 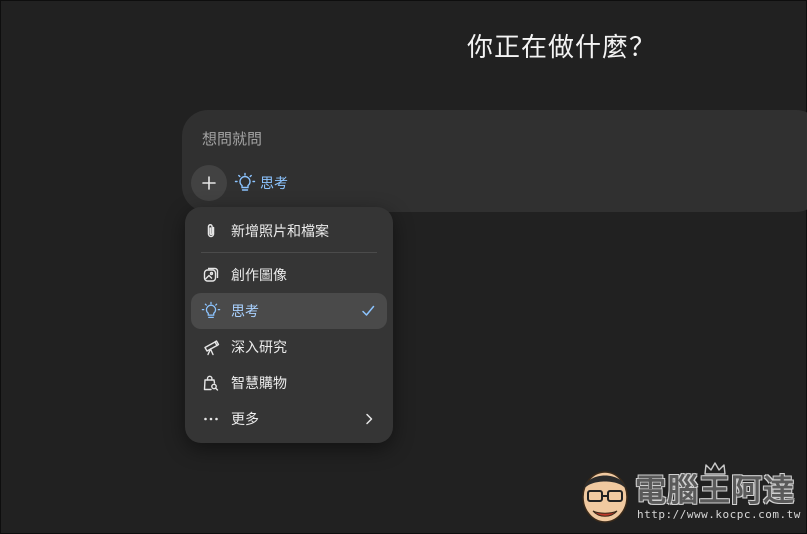 What do you see at coordinates (211, 275) in the screenshot?
I see `image-create-icon` at bounding box center [211, 275].